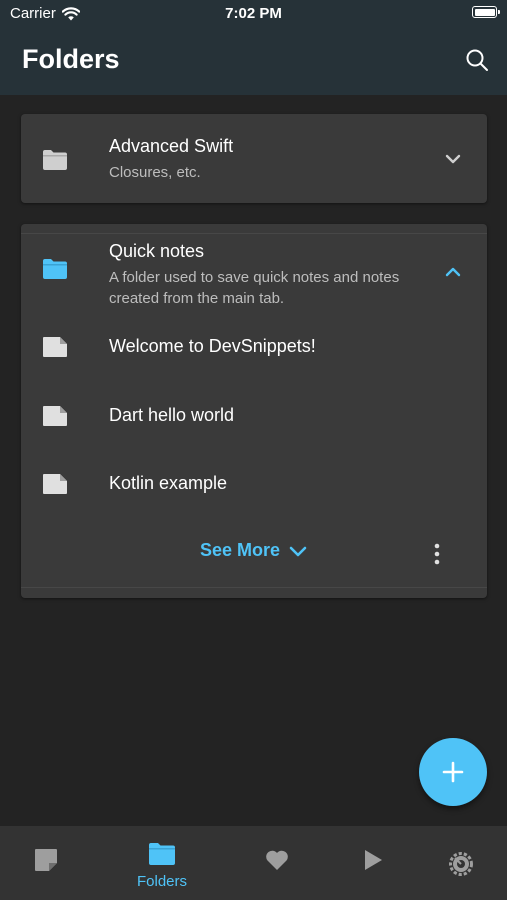 The height and width of the screenshot is (900, 507). I want to click on settings-icon, so click(461, 864).